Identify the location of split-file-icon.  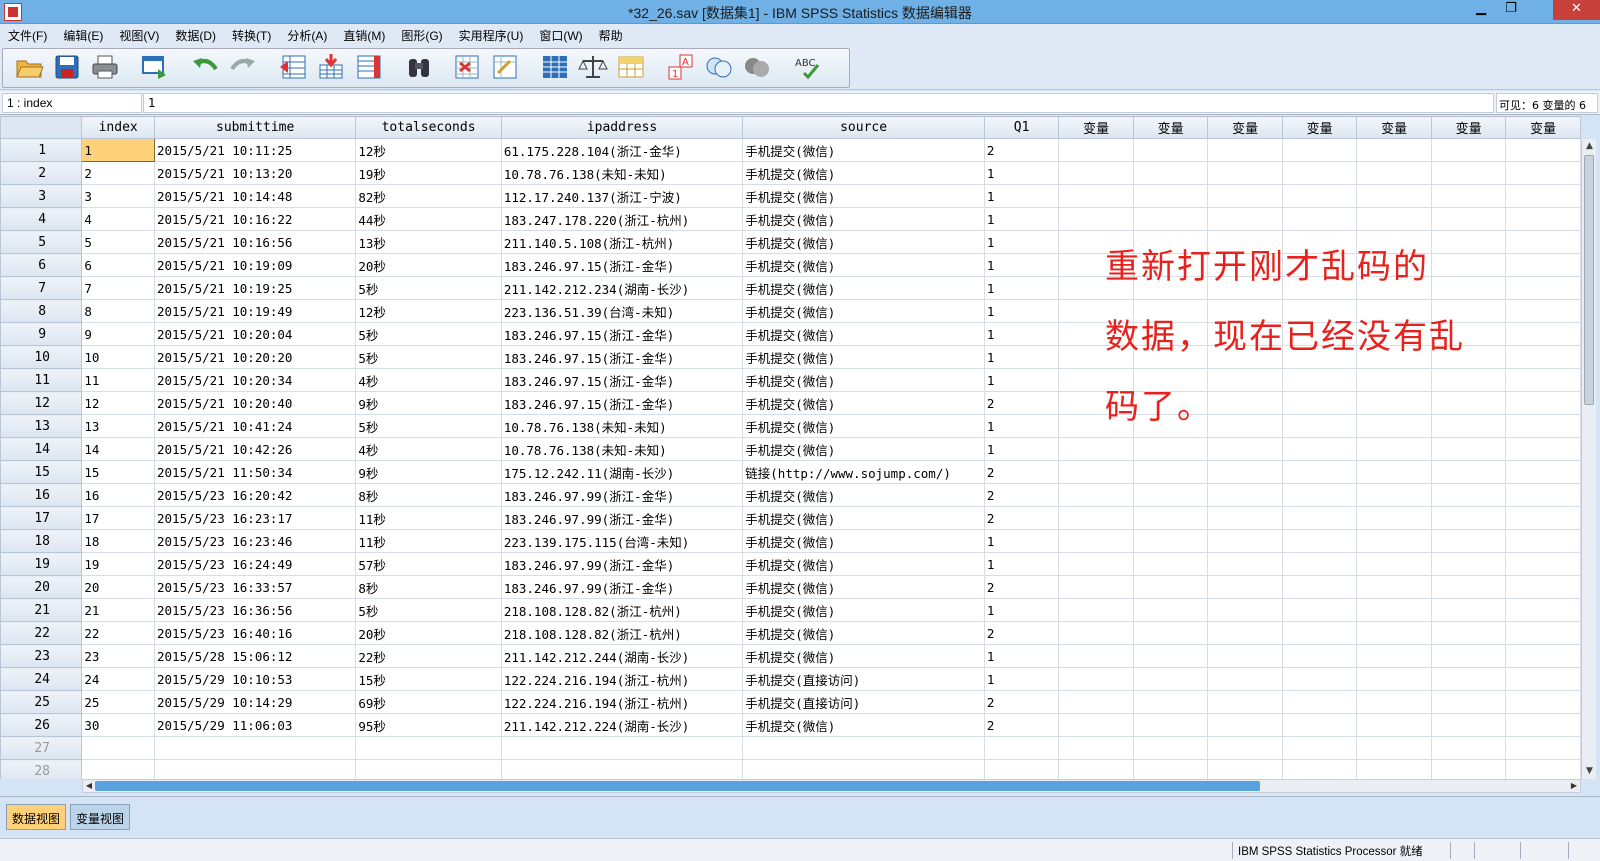
(555, 67).